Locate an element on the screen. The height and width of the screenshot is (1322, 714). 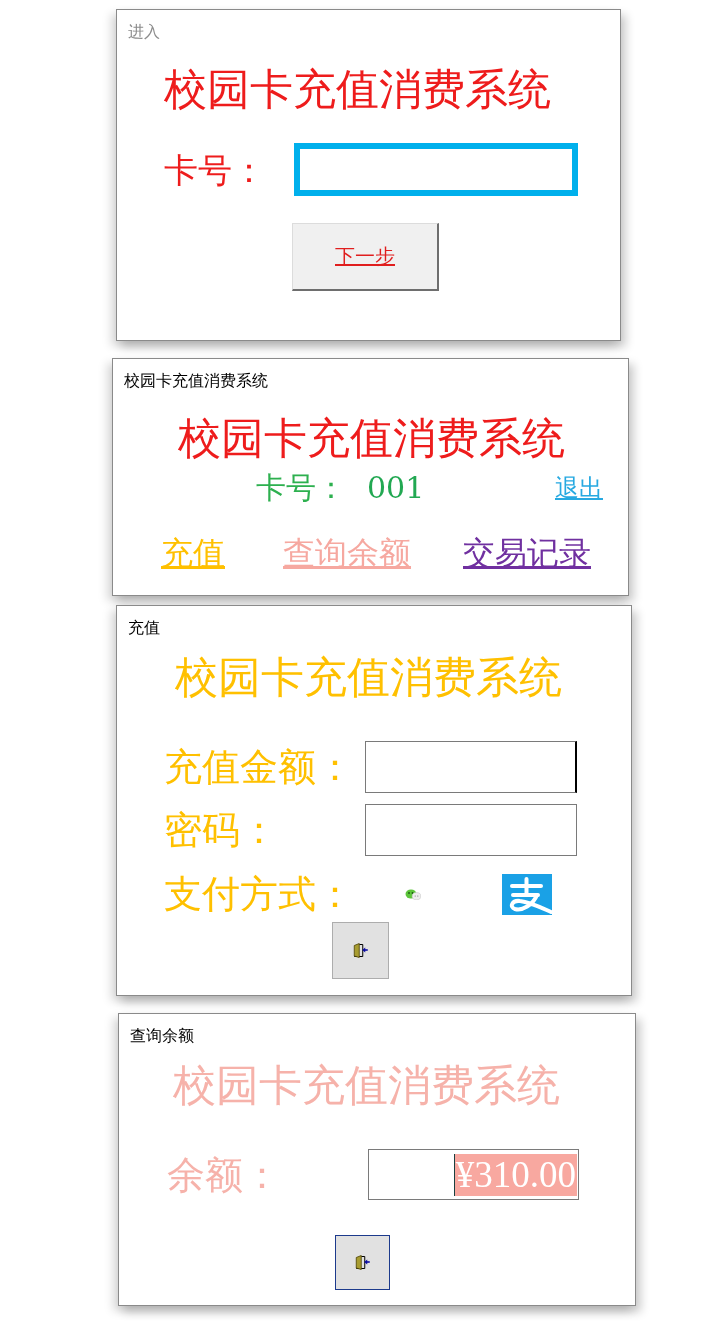
exit-link: 退出 is located at coordinates (579, 488).